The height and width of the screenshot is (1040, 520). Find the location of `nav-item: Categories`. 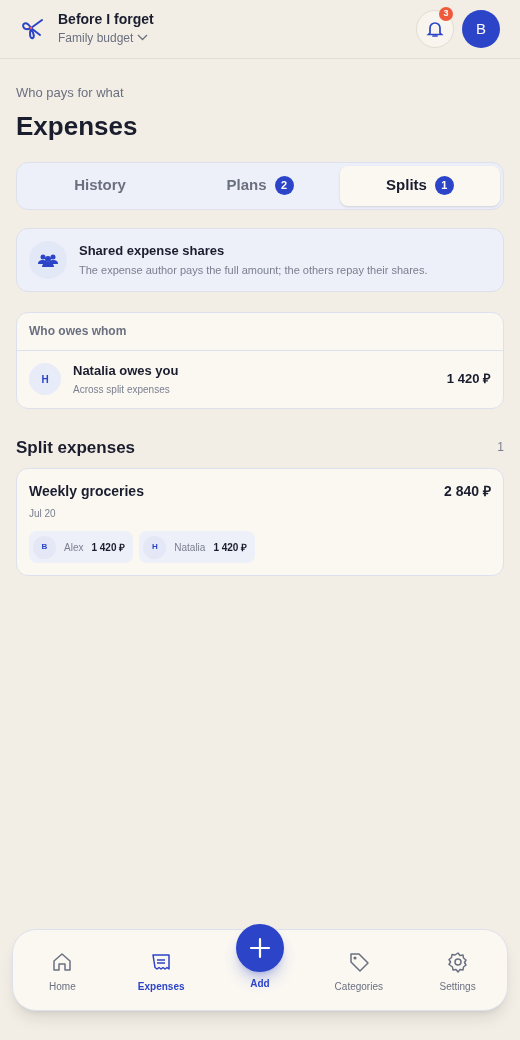

nav-item: Categories is located at coordinates (359, 970).